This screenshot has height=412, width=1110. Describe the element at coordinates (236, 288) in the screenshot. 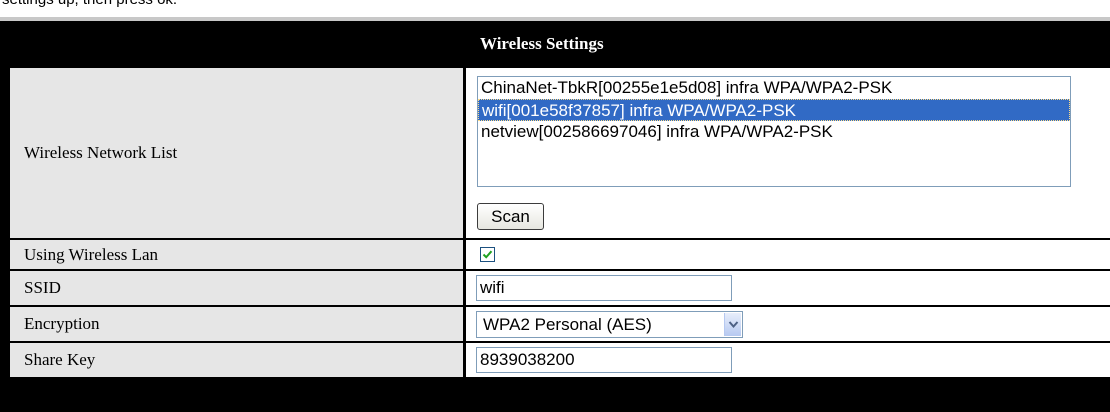

I see `ssid-label: SSID` at that location.